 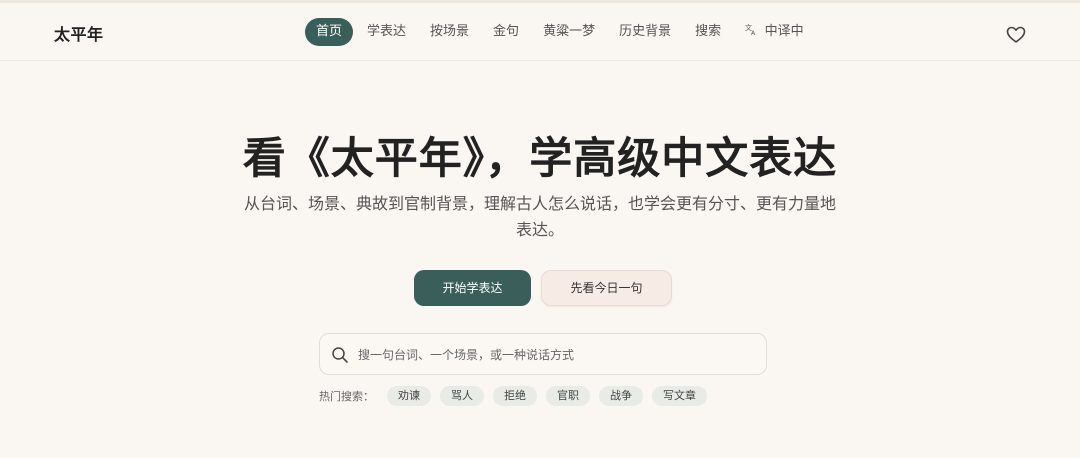 I want to click on translate-icon: 文 A, so click(x=753, y=30).